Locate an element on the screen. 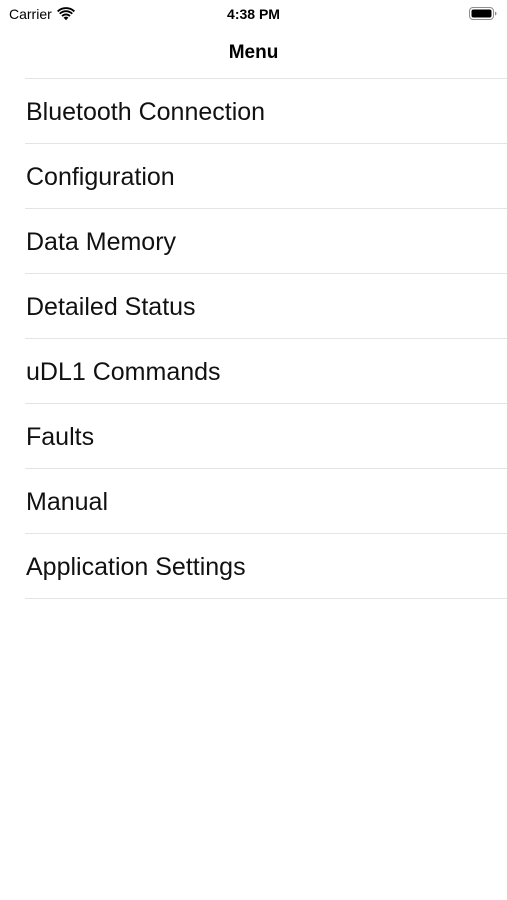 This screenshot has width=507, height=900. page-title: Menu is located at coordinates (253, 52).